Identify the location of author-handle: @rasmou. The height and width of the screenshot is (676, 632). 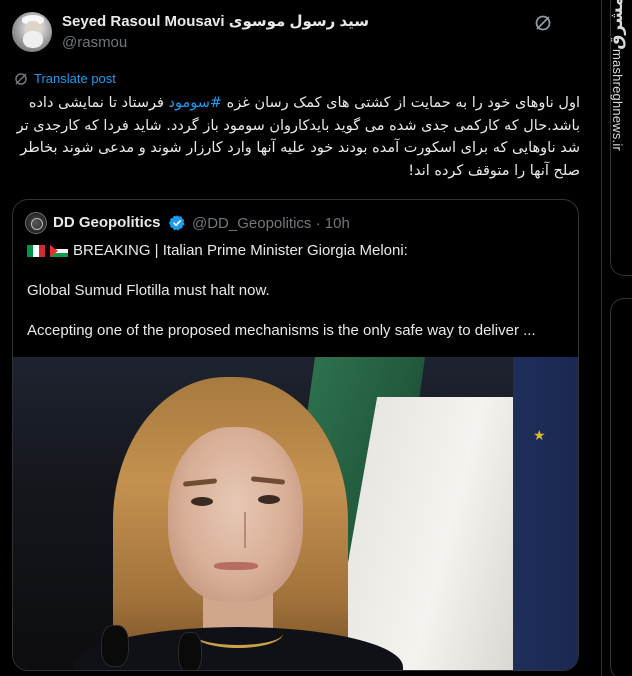
(94, 42).